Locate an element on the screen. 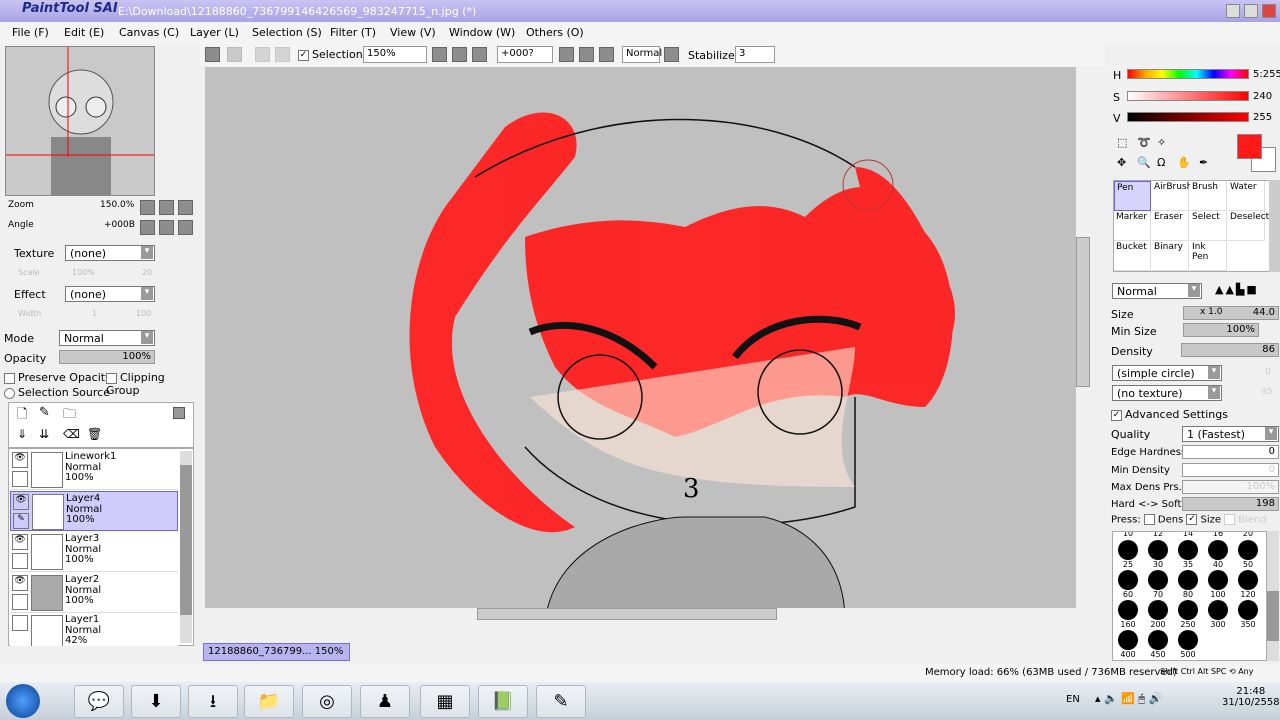  hand-icon: ✋ is located at coordinates (1184, 162).